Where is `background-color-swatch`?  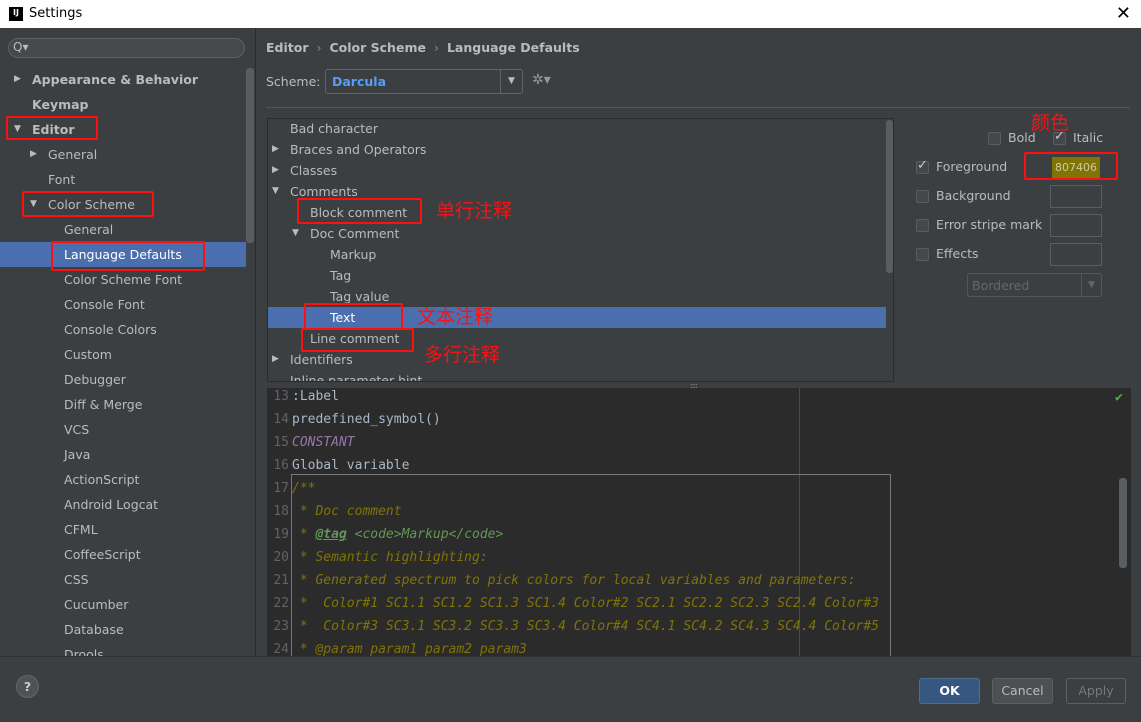 background-color-swatch is located at coordinates (1076, 196).